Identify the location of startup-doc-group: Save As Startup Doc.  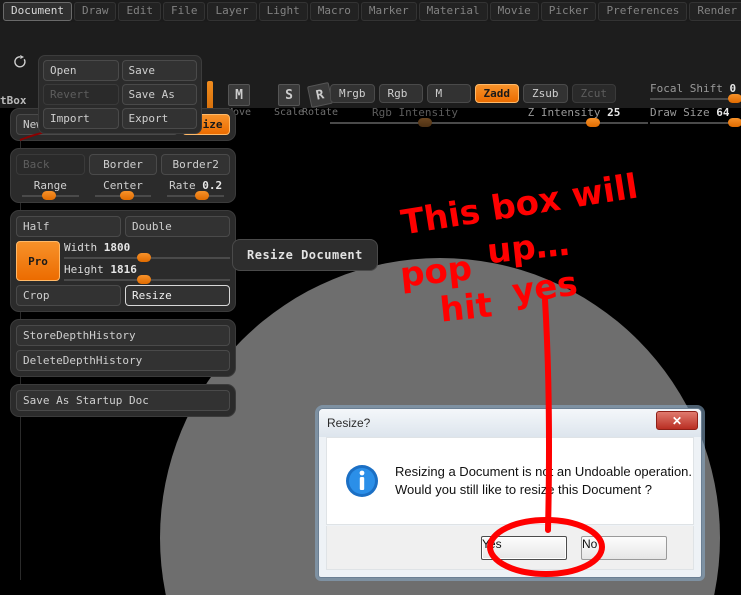
(123, 400).